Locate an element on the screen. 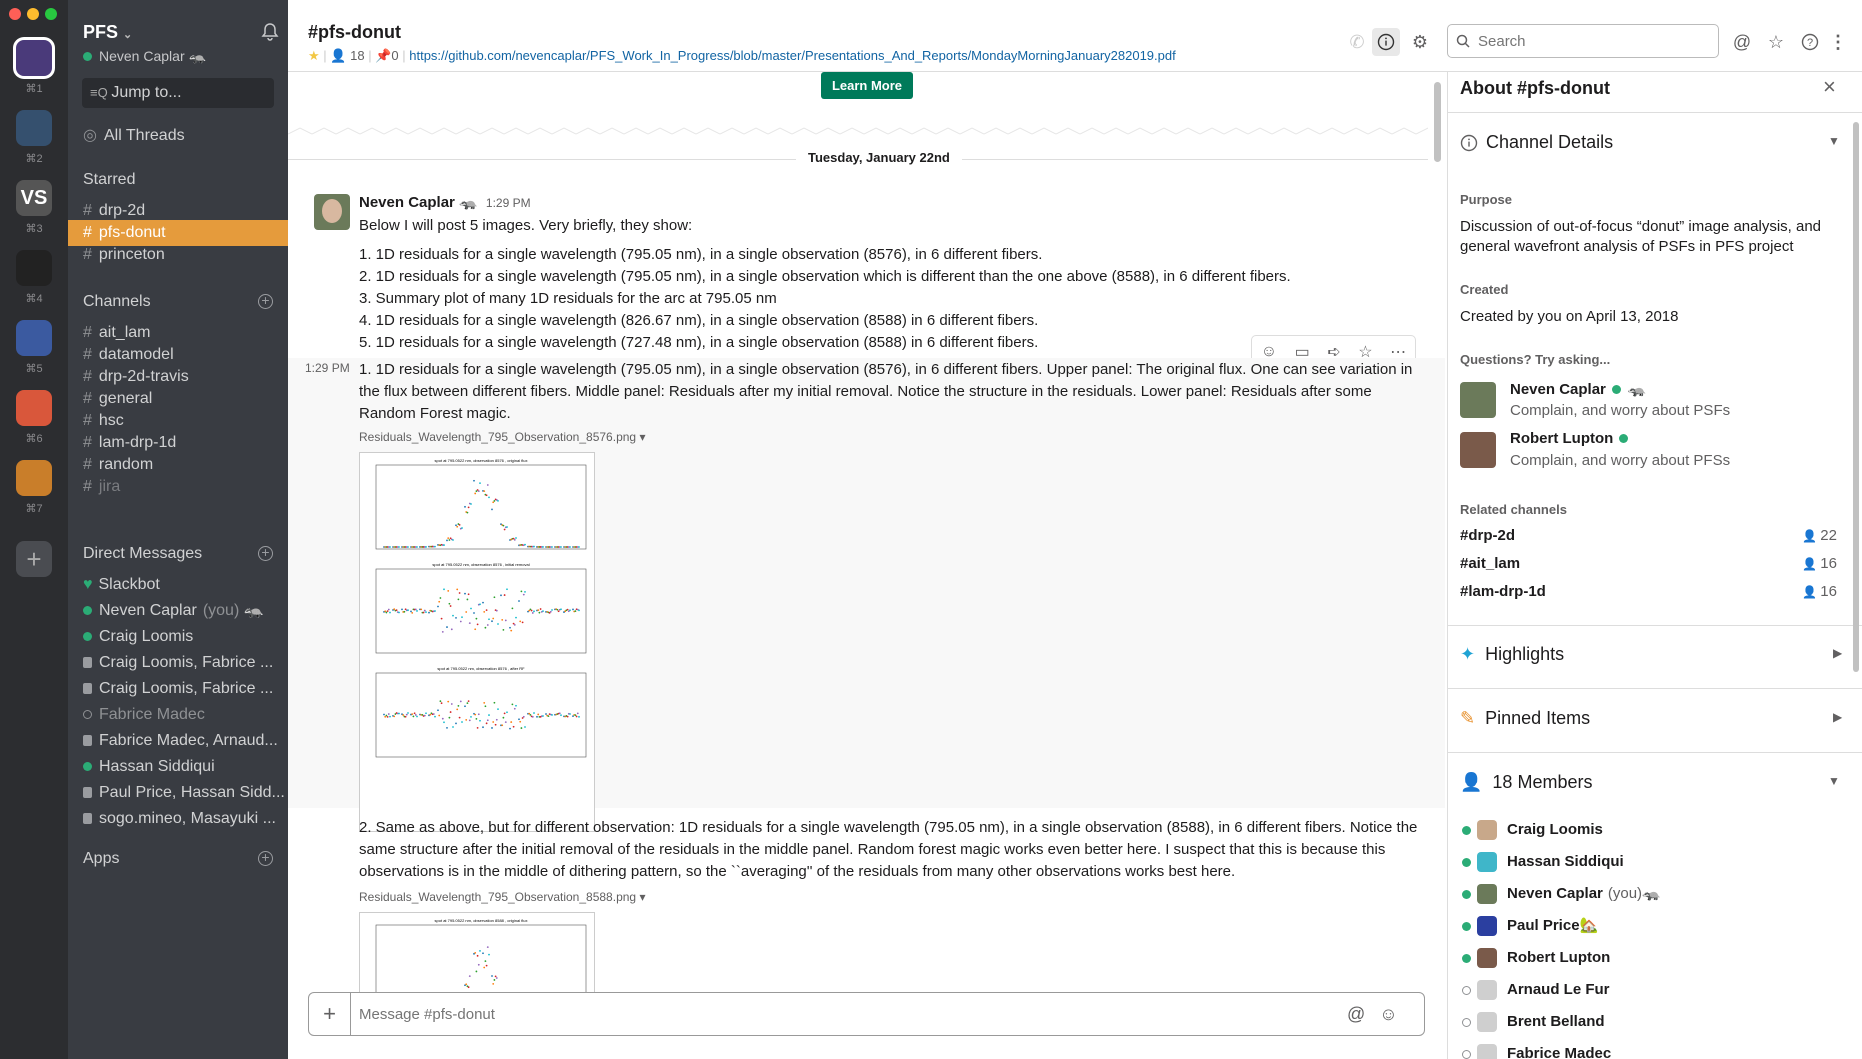 Image resolution: width=1862 pixels, height=1059 pixels. member-item: Neven Caplar (you) 🦡 is located at coordinates (1561, 894).